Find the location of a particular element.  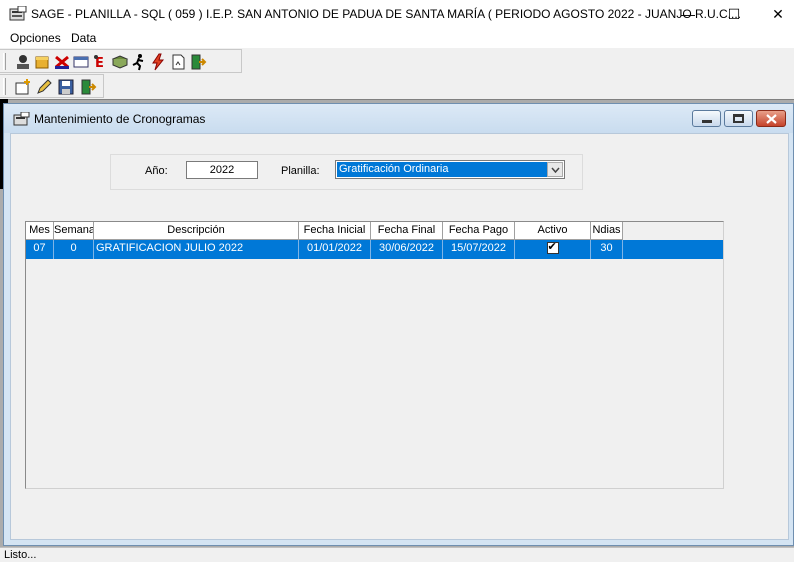

column-header-descripcion: Descripción is located at coordinates (196, 231).